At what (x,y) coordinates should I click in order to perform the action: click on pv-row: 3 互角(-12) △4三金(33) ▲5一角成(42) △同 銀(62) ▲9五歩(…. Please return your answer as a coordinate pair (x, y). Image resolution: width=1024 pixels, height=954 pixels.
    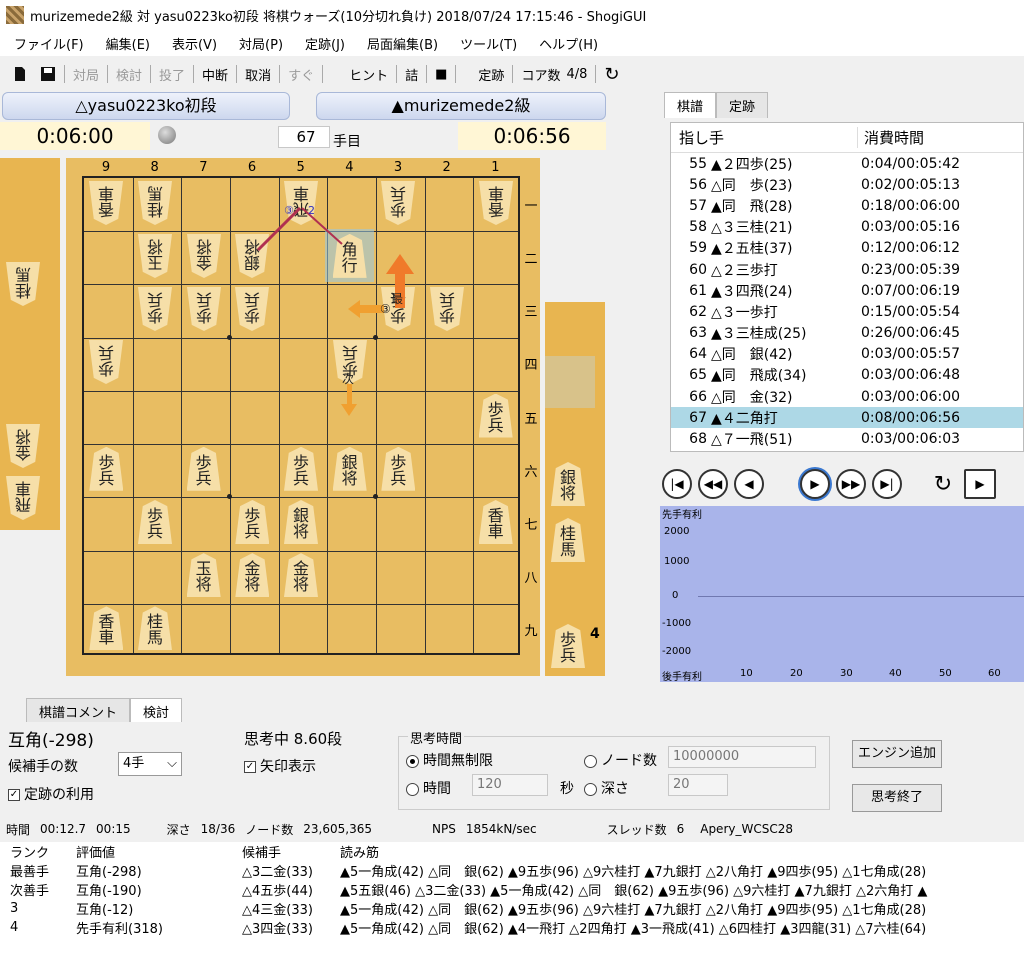
    Looking at the image, I should click on (512, 908).